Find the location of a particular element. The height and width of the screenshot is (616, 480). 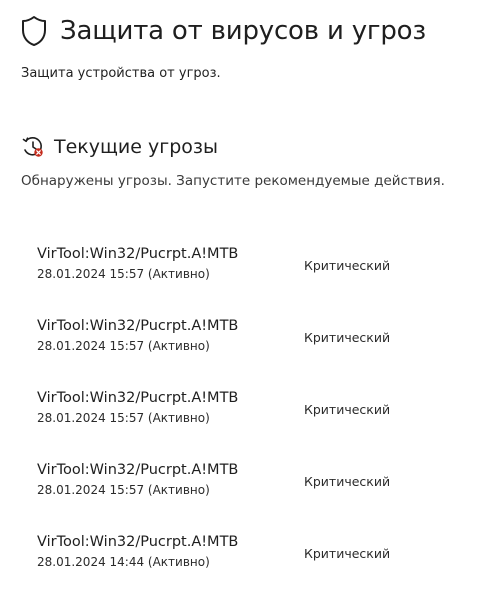

threat-date: 28.01.2024 14:44 (Активно) is located at coordinates (123, 562).